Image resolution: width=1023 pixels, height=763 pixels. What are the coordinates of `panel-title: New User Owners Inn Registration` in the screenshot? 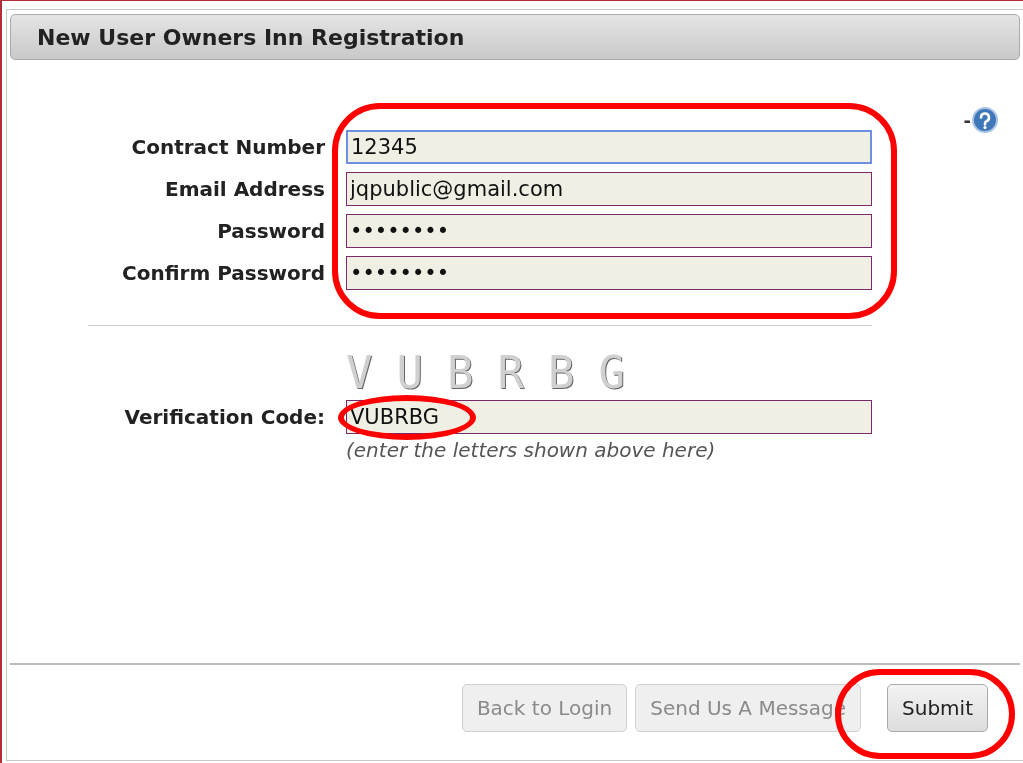 It's located at (515, 37).